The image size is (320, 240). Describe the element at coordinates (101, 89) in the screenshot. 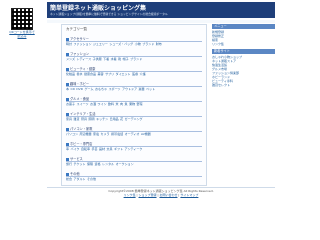

I see `category-link: おもちゃ` at that location.